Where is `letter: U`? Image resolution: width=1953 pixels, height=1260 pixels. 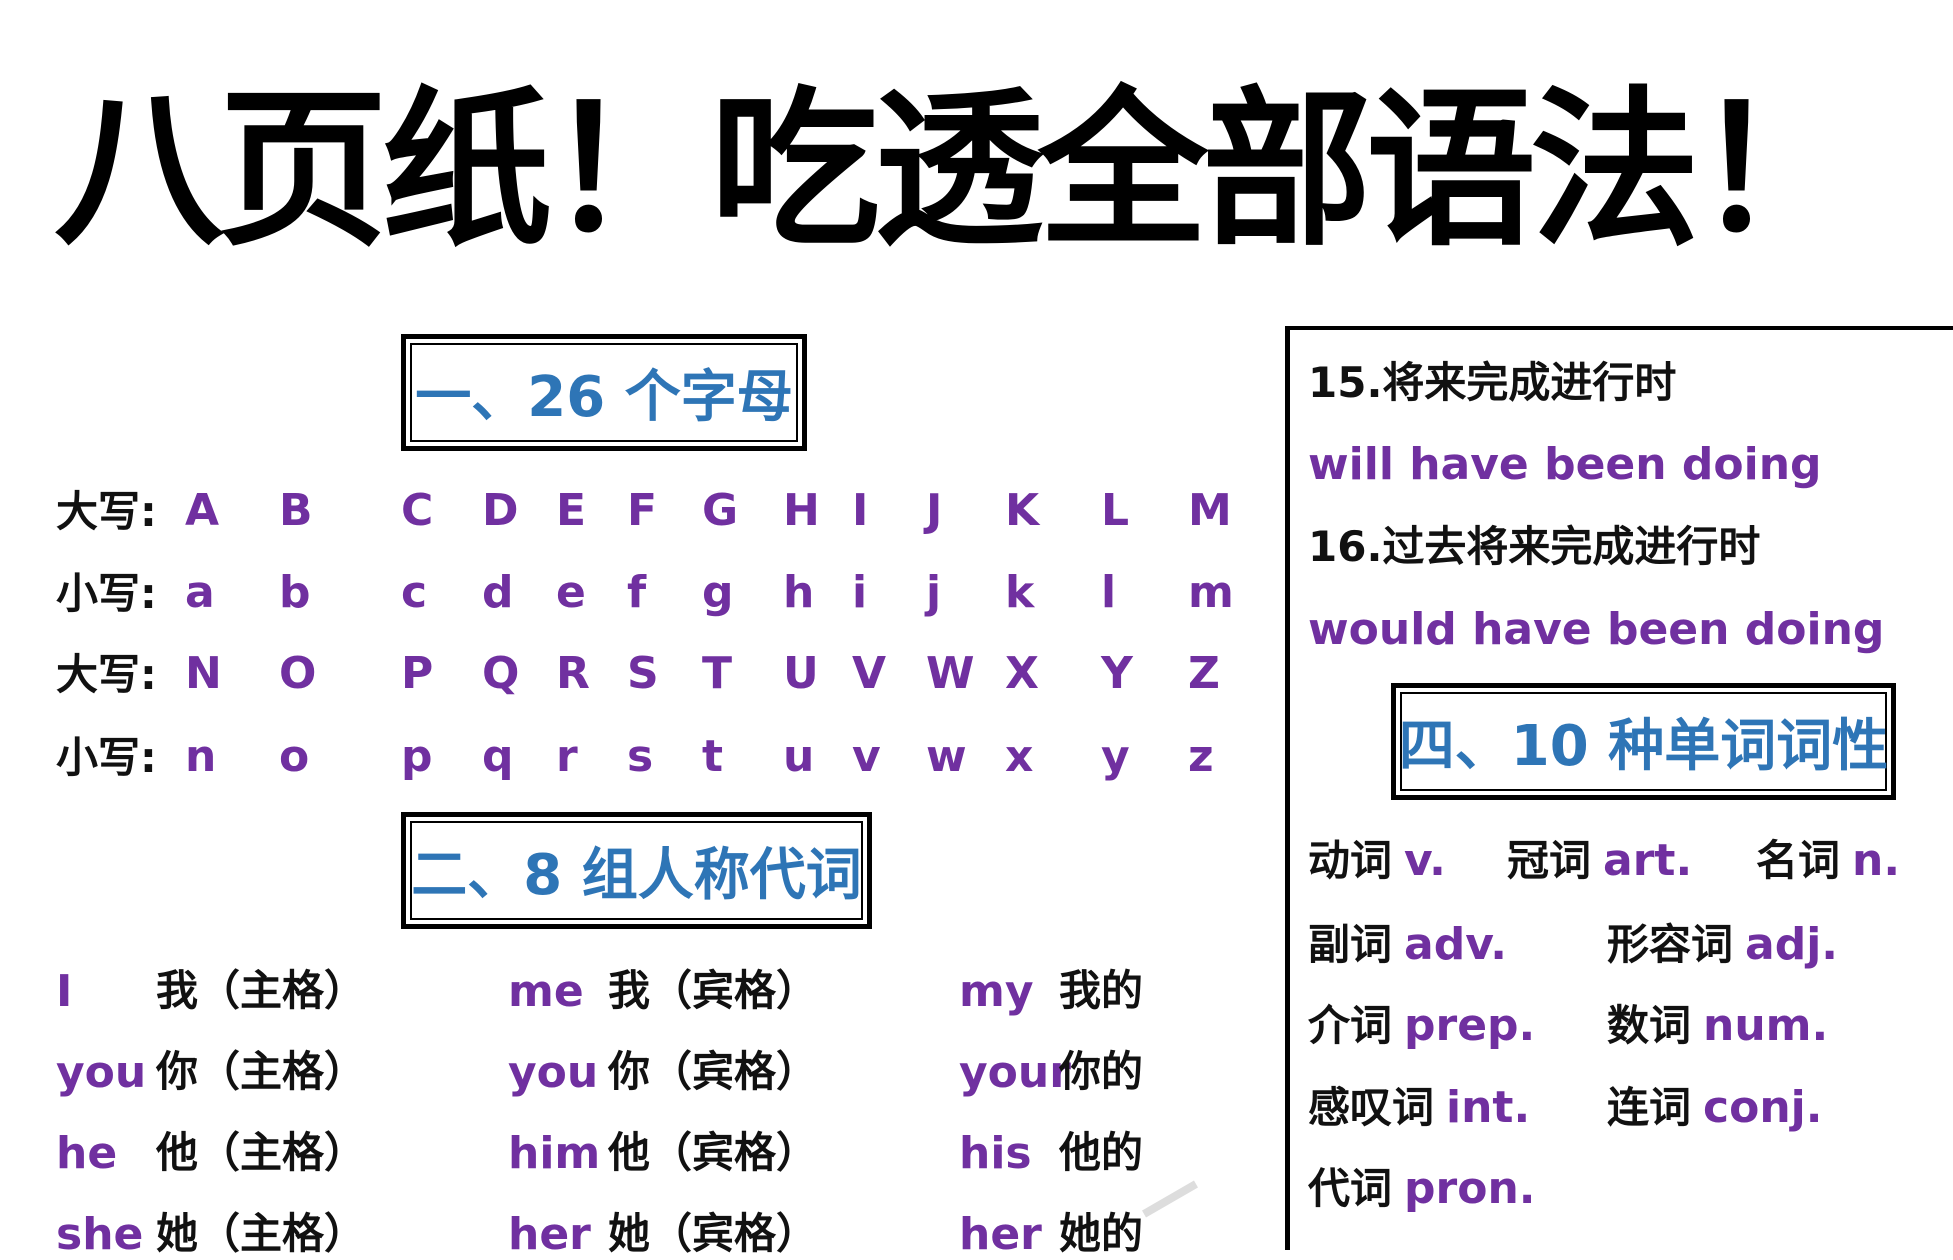 letter: U is located at coordinates (801, 673).